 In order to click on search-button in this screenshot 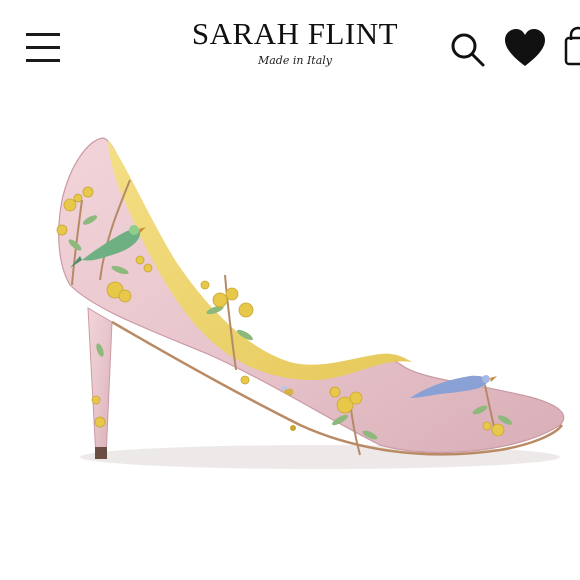, I will do `click(468, 50)`.